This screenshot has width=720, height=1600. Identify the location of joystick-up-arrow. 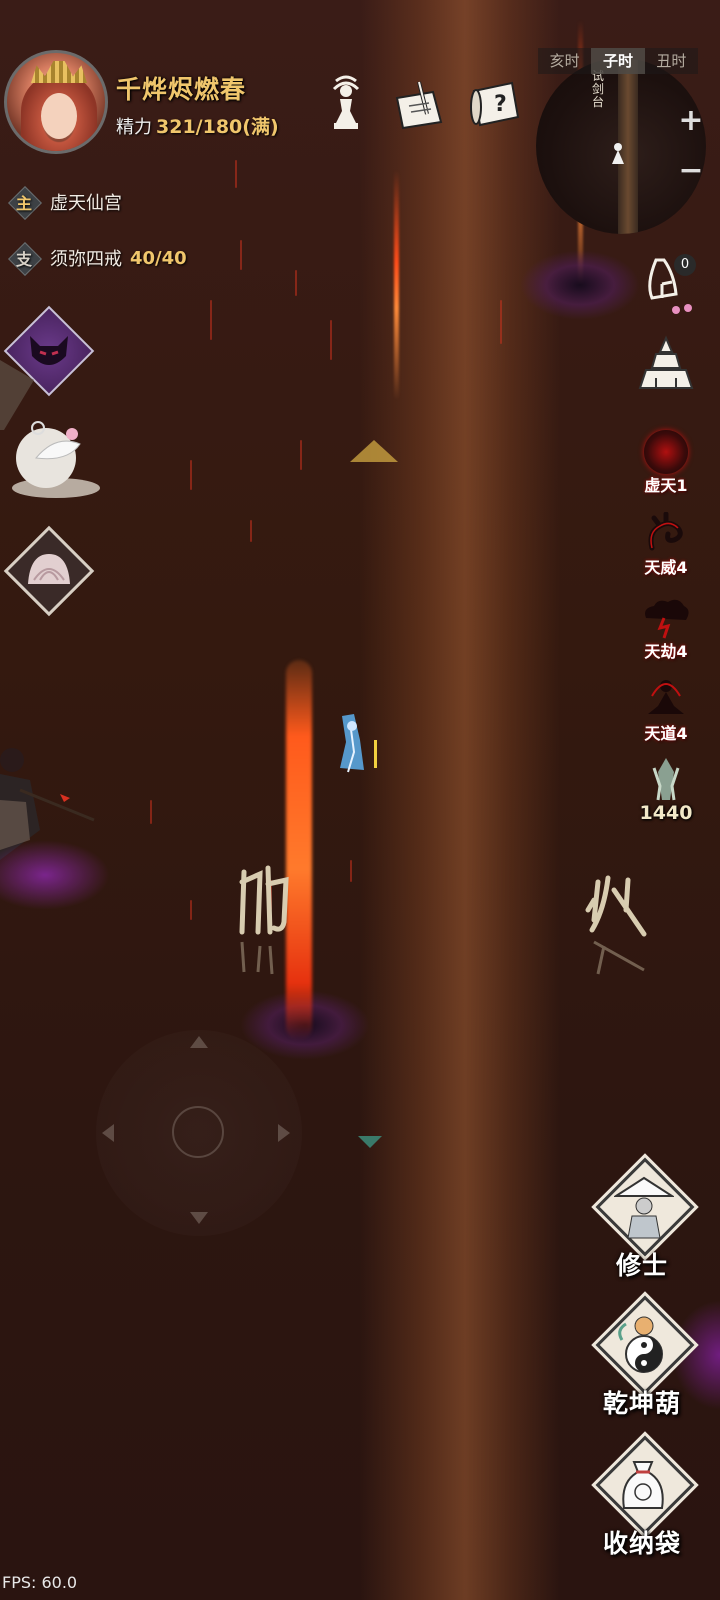
(199, 1042).